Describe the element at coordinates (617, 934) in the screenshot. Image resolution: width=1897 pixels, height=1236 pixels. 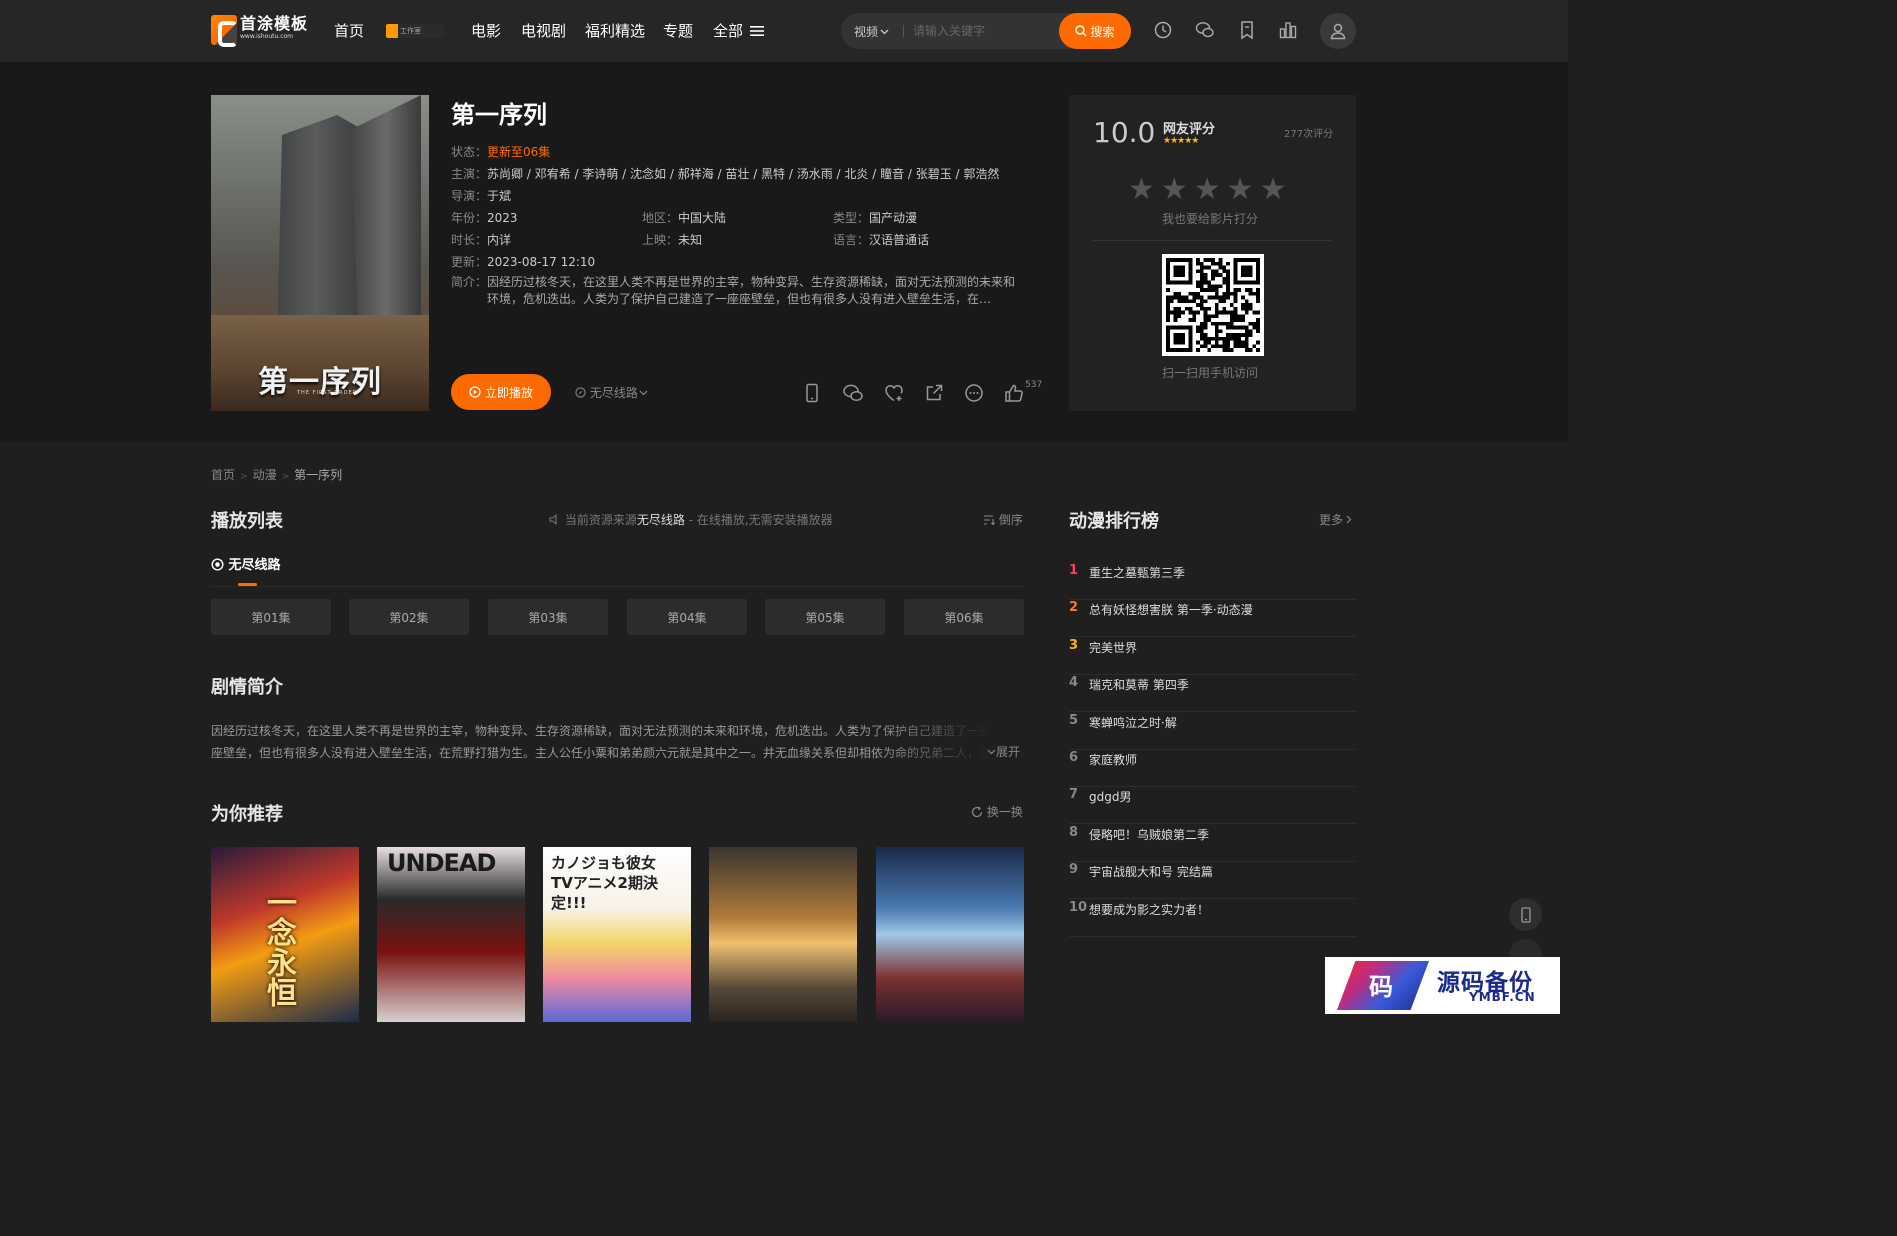
I see `recommend-card: カノジョも彼女 TVアニメ2期決定!!!` at that location.